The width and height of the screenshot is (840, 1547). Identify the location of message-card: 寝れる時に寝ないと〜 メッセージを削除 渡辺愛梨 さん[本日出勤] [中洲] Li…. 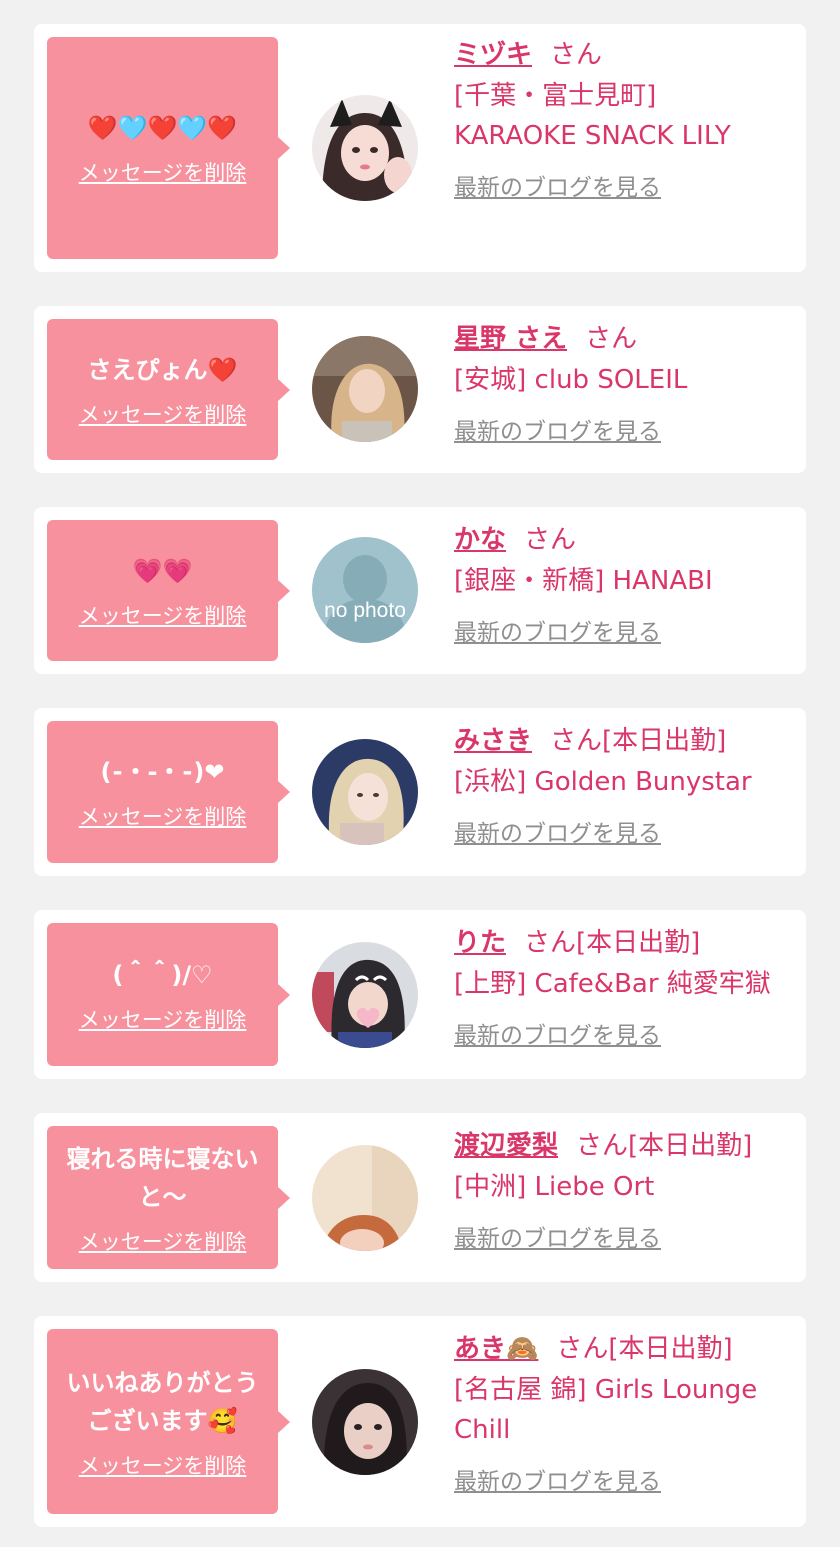
(420, 1197).